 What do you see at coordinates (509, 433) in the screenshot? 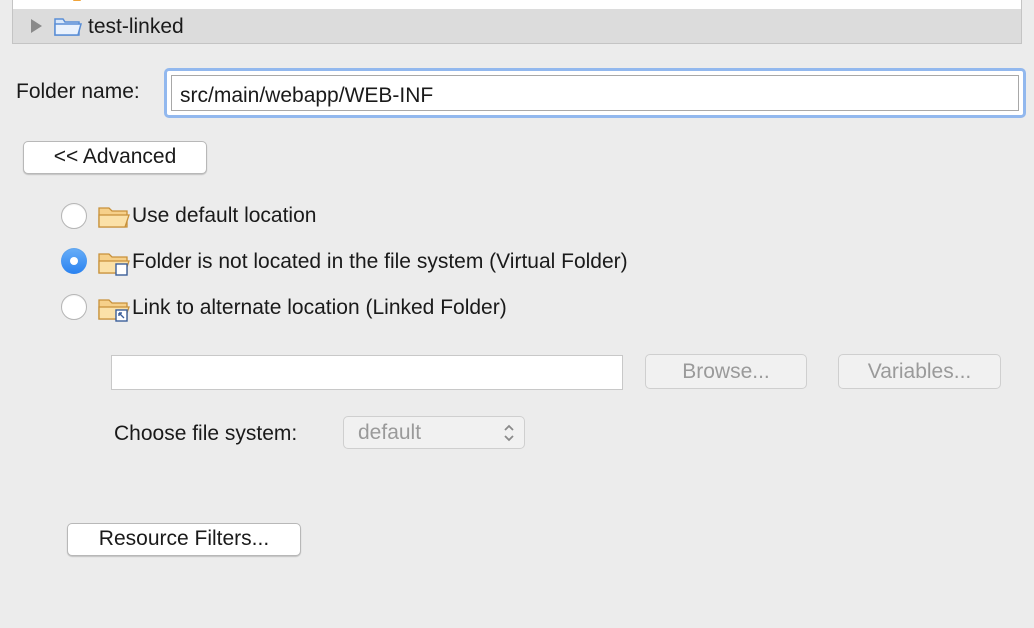
I see `select-arrows-icon` at bounding box center [509, 433].